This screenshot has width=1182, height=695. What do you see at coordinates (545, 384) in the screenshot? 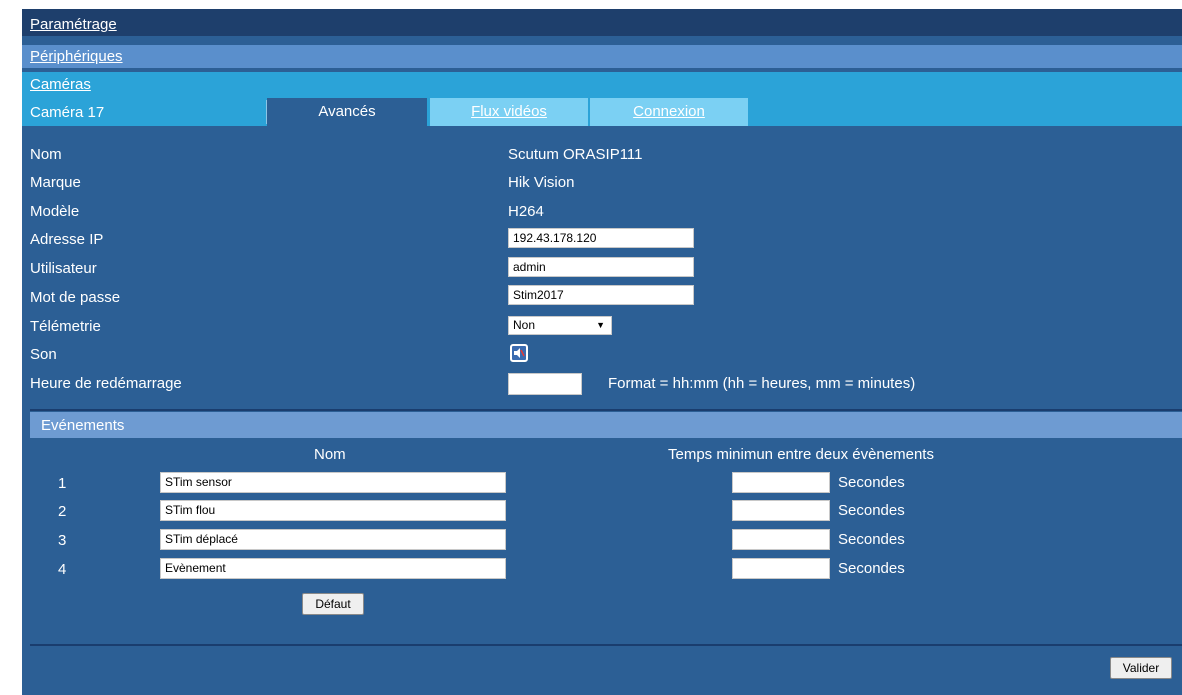
I see `reboot-time-input` at bounding box center [545, 384].